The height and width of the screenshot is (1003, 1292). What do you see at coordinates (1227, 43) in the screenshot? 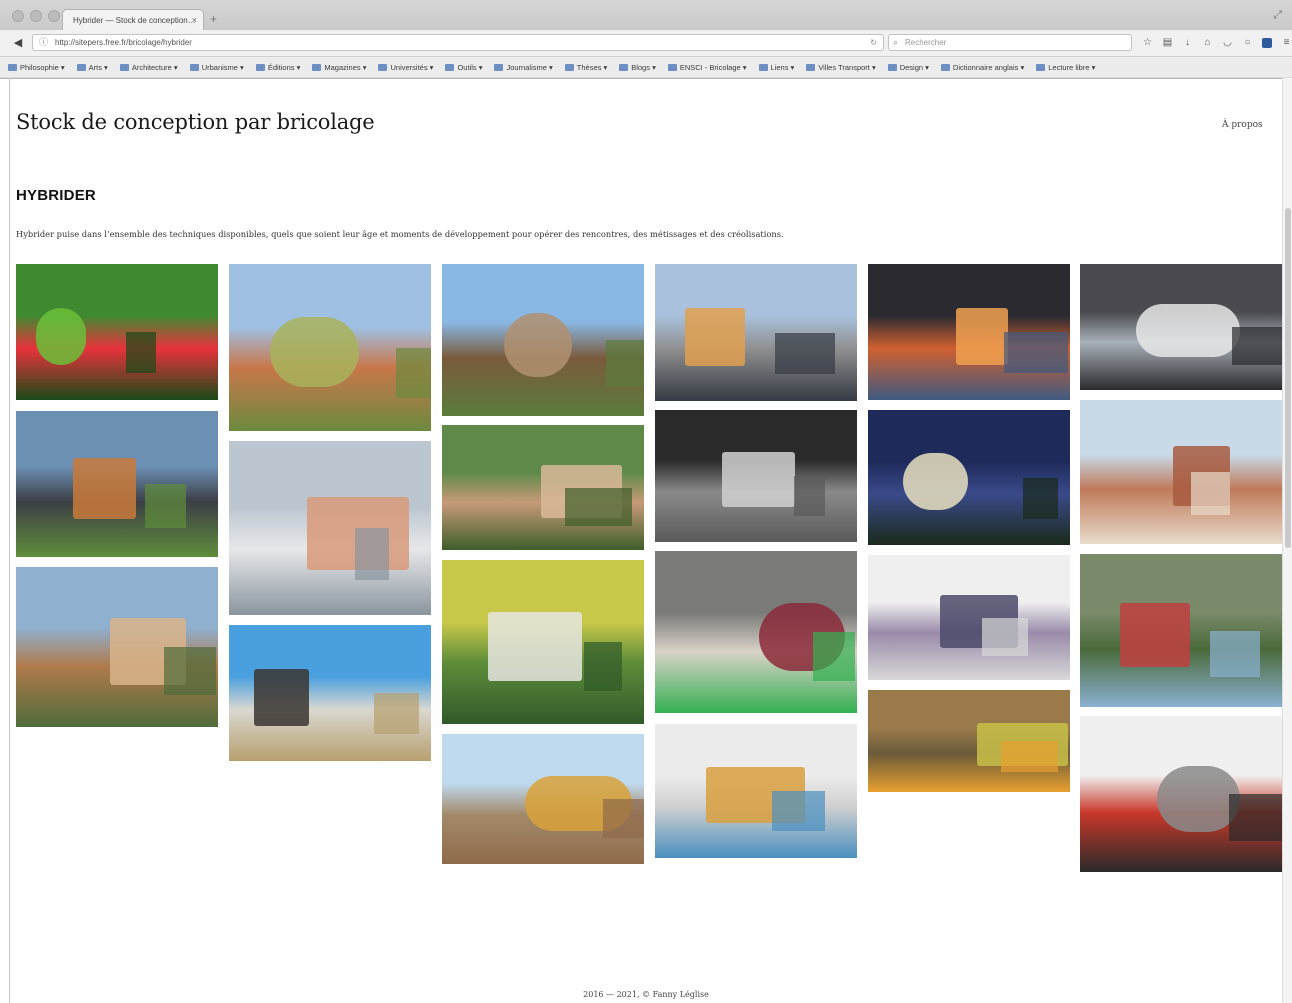
I see `pocket-icon: ◡` at bounding box center [1227, 43].